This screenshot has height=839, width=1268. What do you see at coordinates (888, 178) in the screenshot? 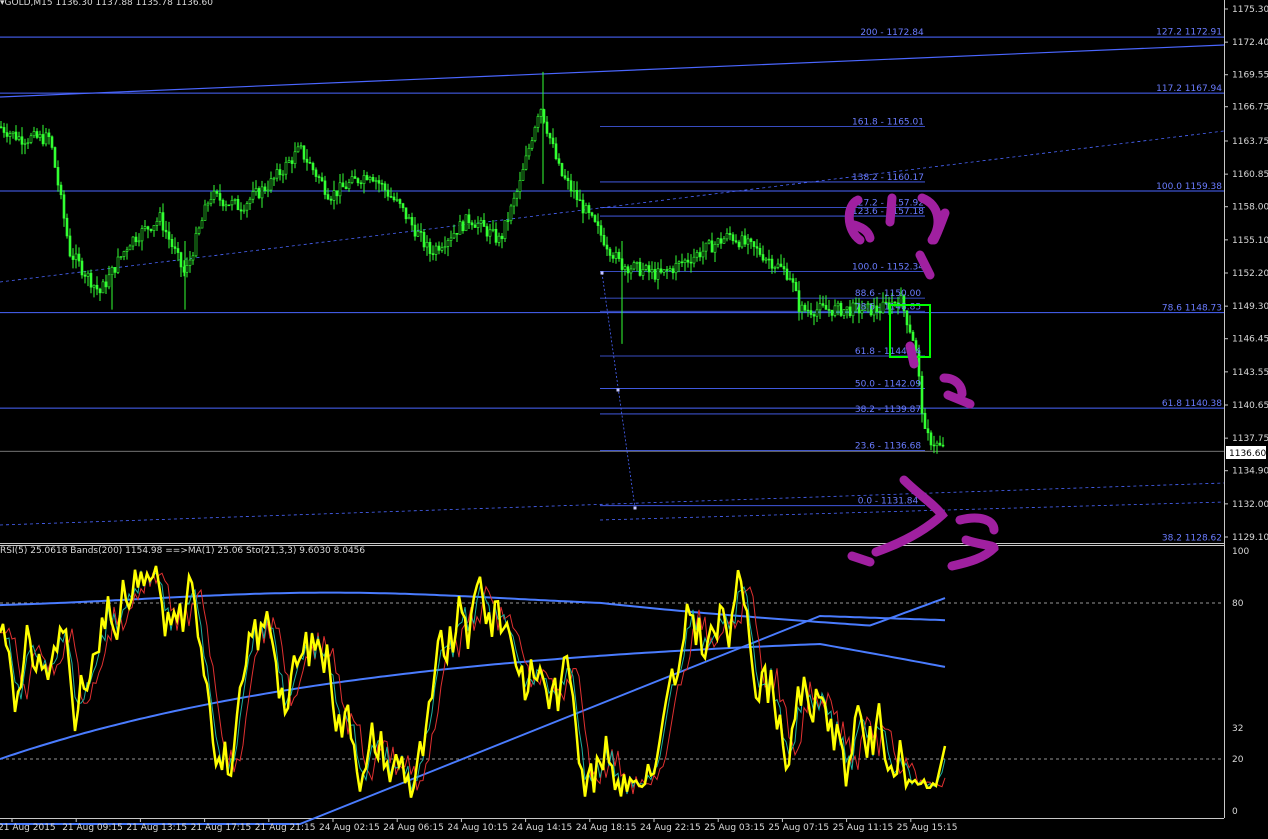
I see `fib-level-label: 138.2 - 1160.17` at bounding box center [888, 178].